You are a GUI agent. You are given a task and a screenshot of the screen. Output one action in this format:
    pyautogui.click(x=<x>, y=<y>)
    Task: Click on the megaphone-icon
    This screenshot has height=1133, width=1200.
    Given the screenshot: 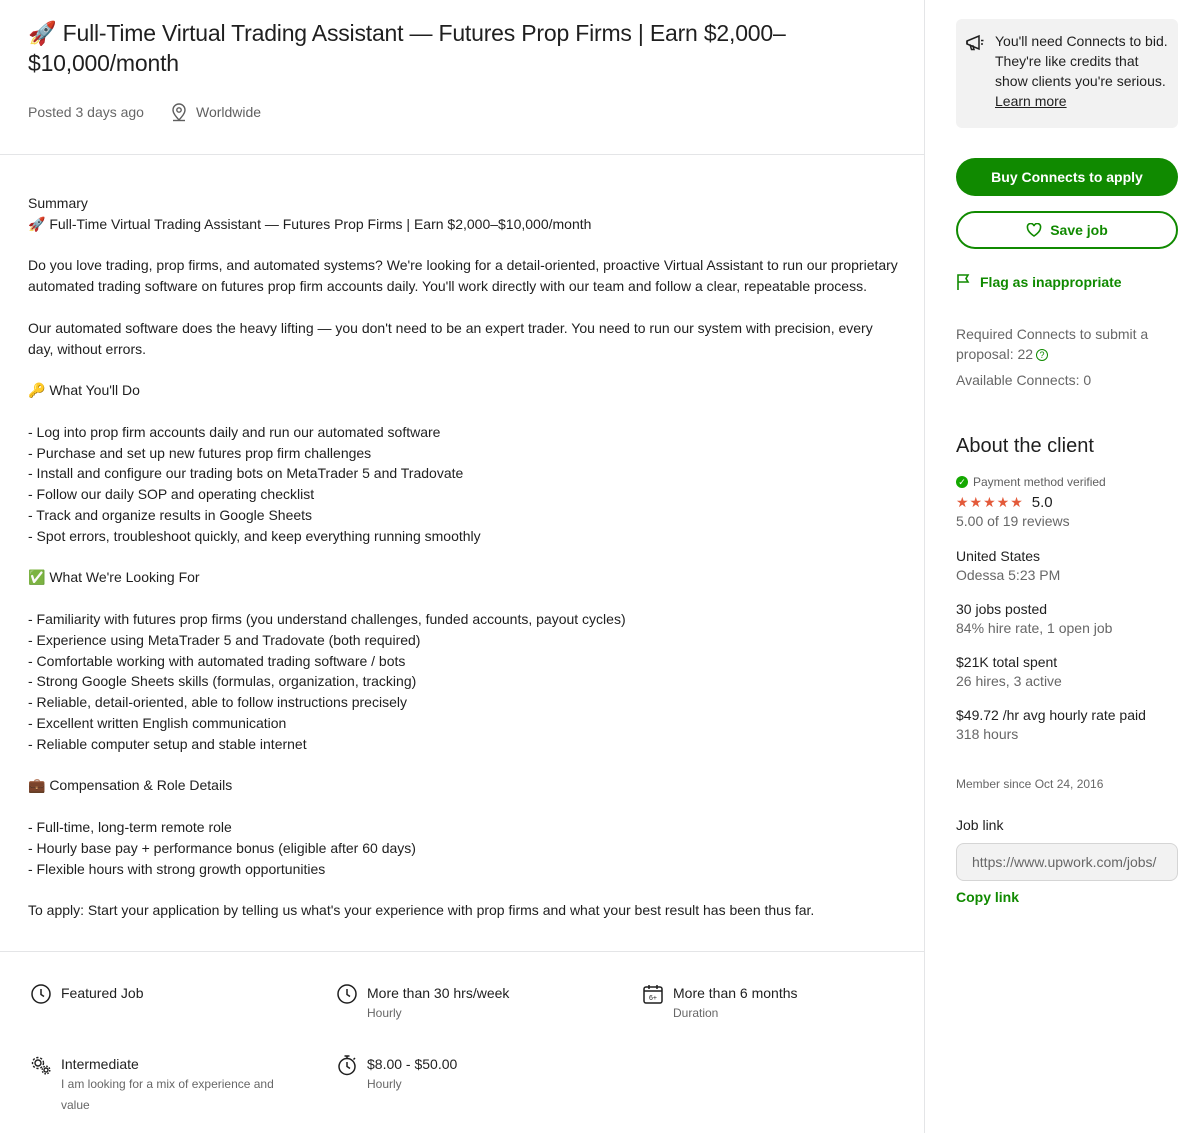 What is the action you would take?
    pyautogui.click(x=975, y=42)
    